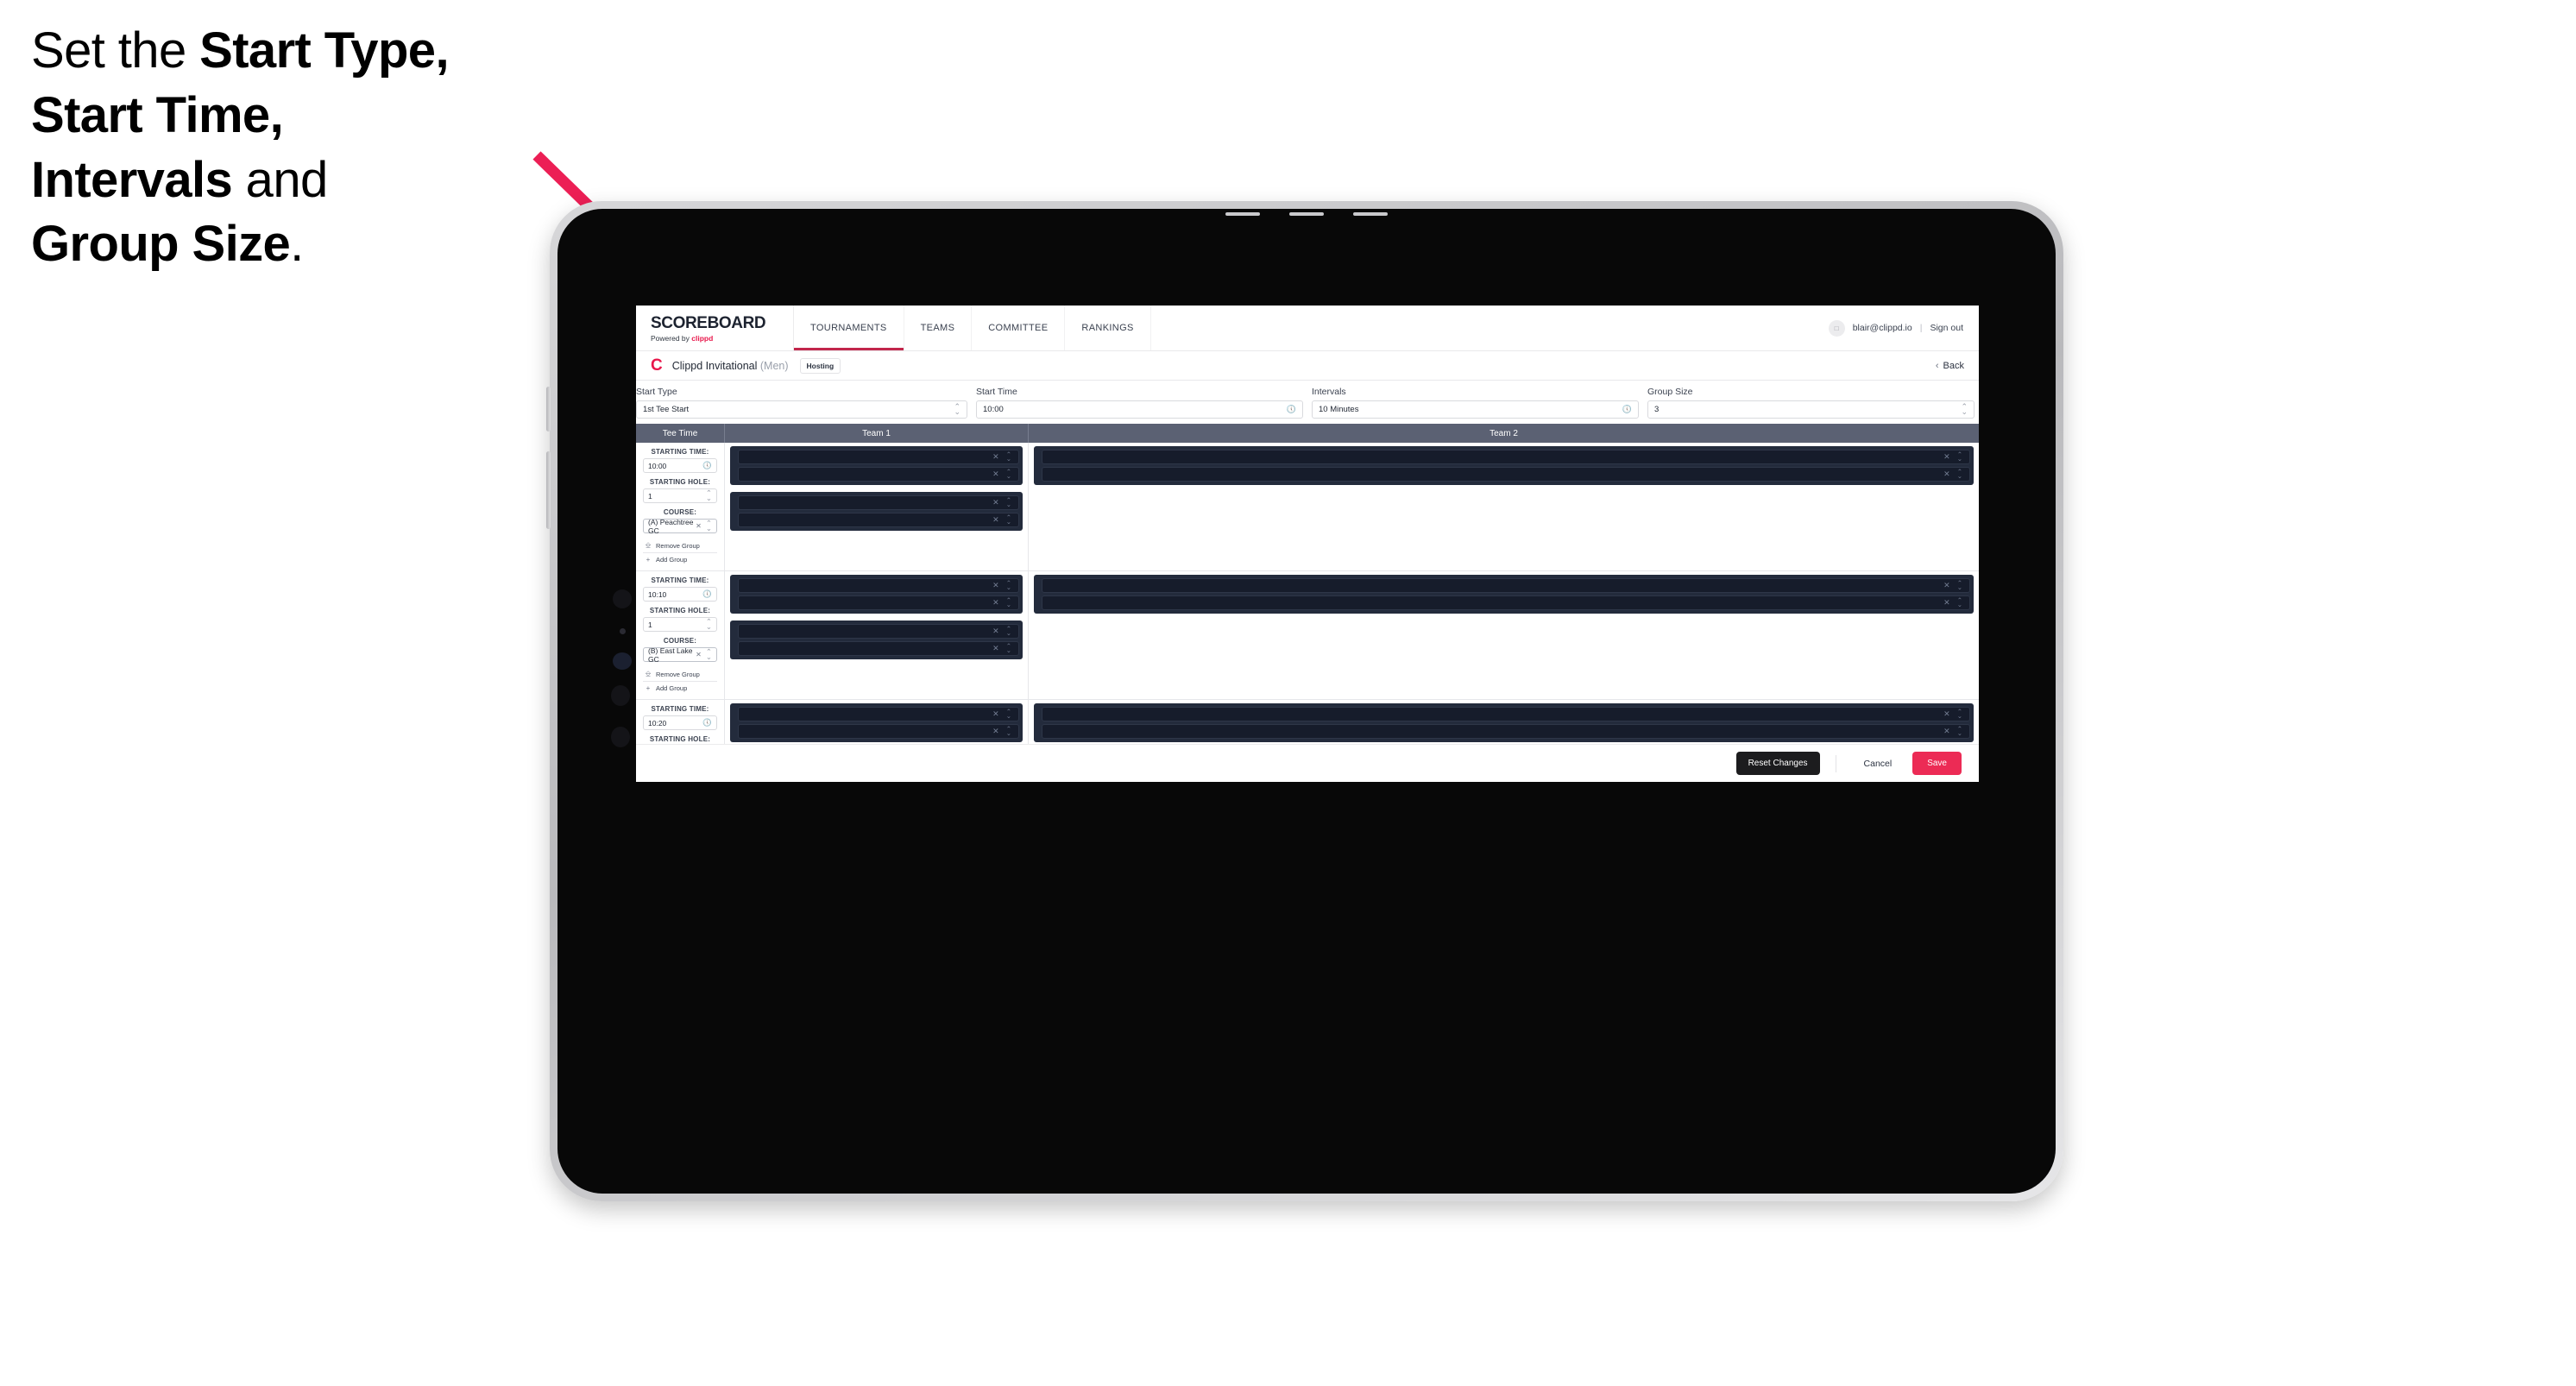 This screenshot has width=2576, height=1386. What do you see at coordinates (680, 594) in the screenshot?
I see `starting-time-input: 10:10 🕔` at bounding box center [680, 594].